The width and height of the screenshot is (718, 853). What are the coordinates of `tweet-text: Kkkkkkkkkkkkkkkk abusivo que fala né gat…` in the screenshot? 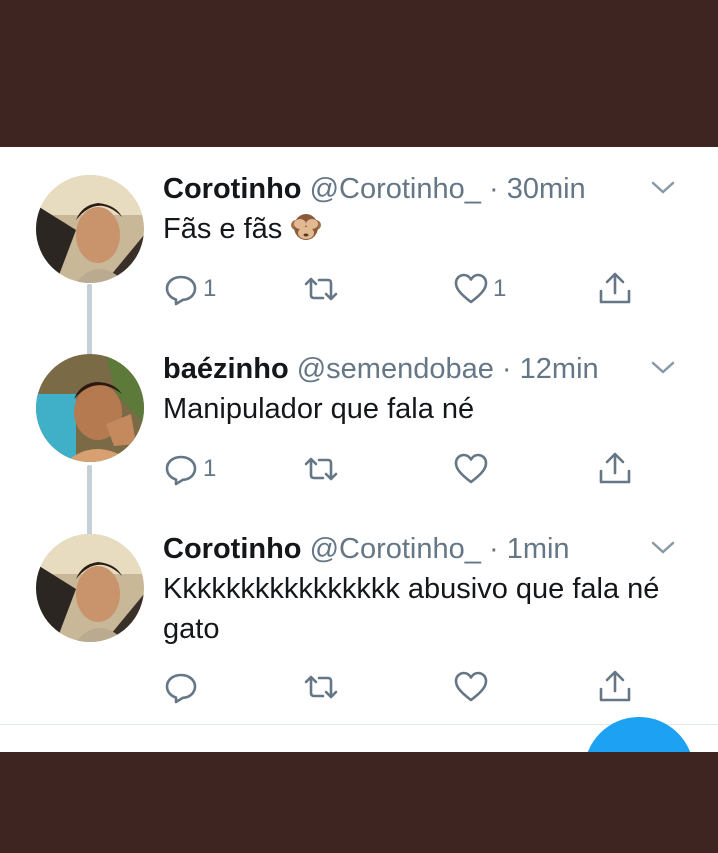 It's located at (411, 609).